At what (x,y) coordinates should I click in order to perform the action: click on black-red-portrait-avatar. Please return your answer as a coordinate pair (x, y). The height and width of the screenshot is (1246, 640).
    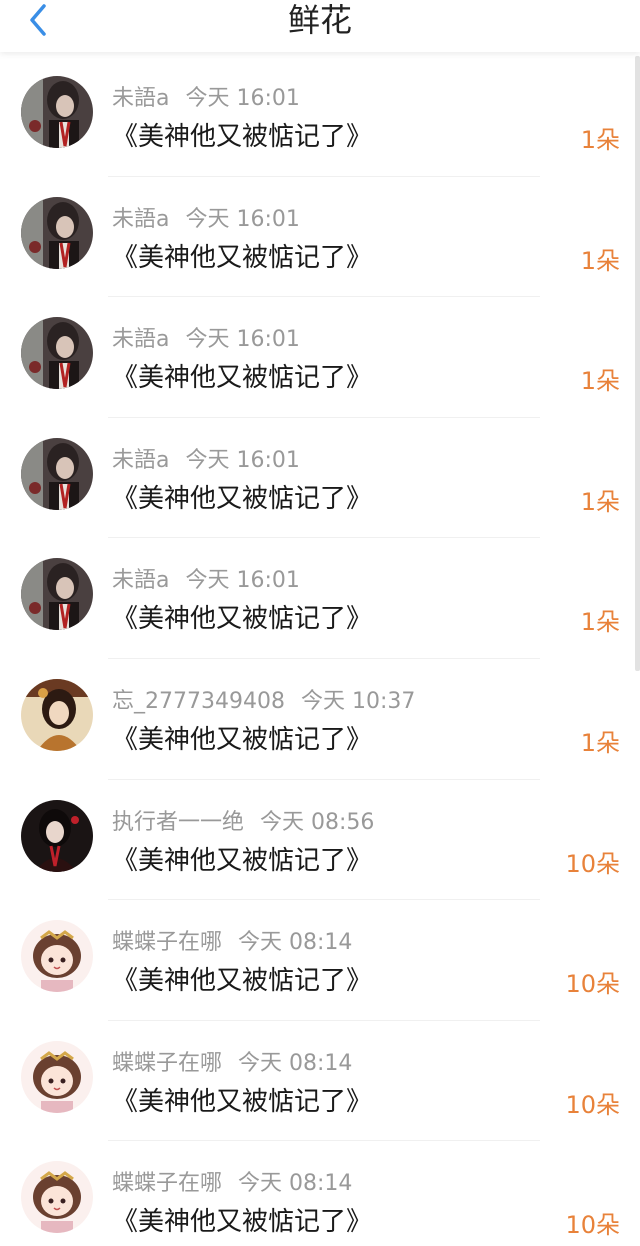
    Looking at the image, I should click on (57, 835).